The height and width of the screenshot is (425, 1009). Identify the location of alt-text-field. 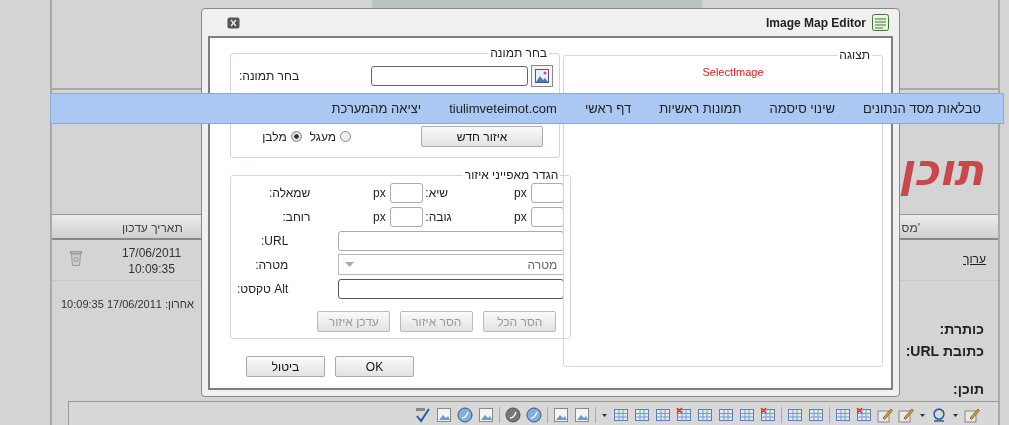
(451, 288).